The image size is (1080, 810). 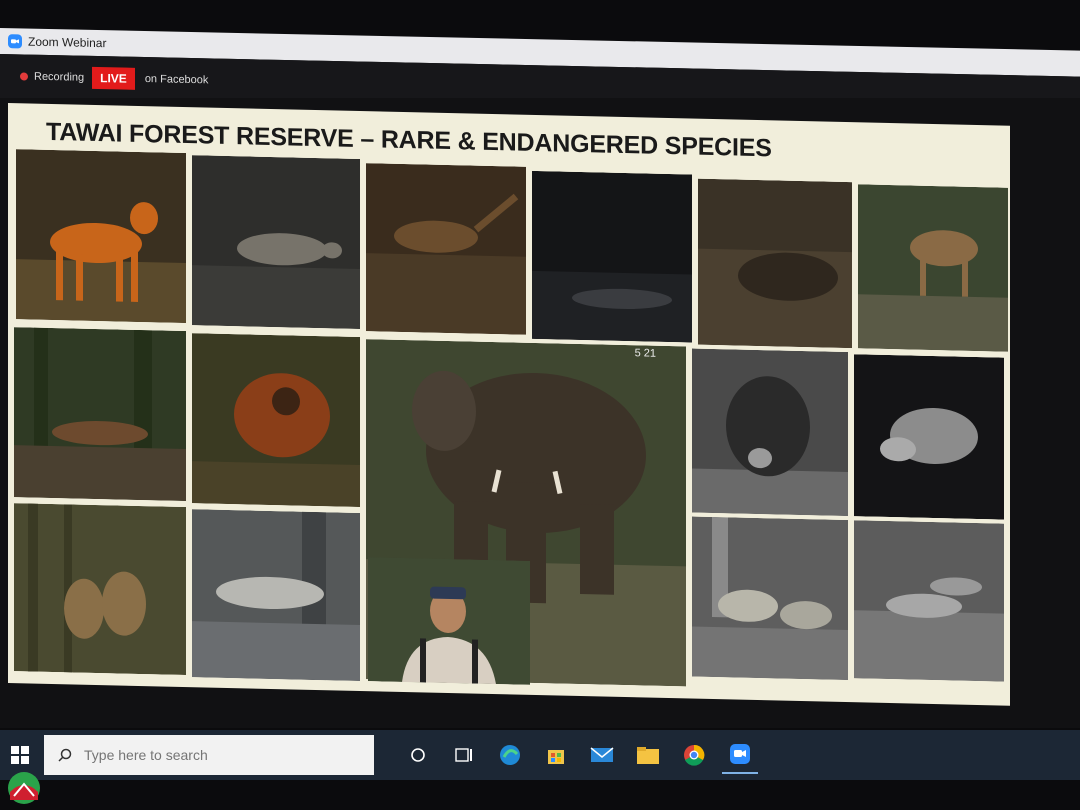 What do you see at coordinates (740, 755) in the screenshot?
I see `zoom-icon` at bounding box center [740, 755].